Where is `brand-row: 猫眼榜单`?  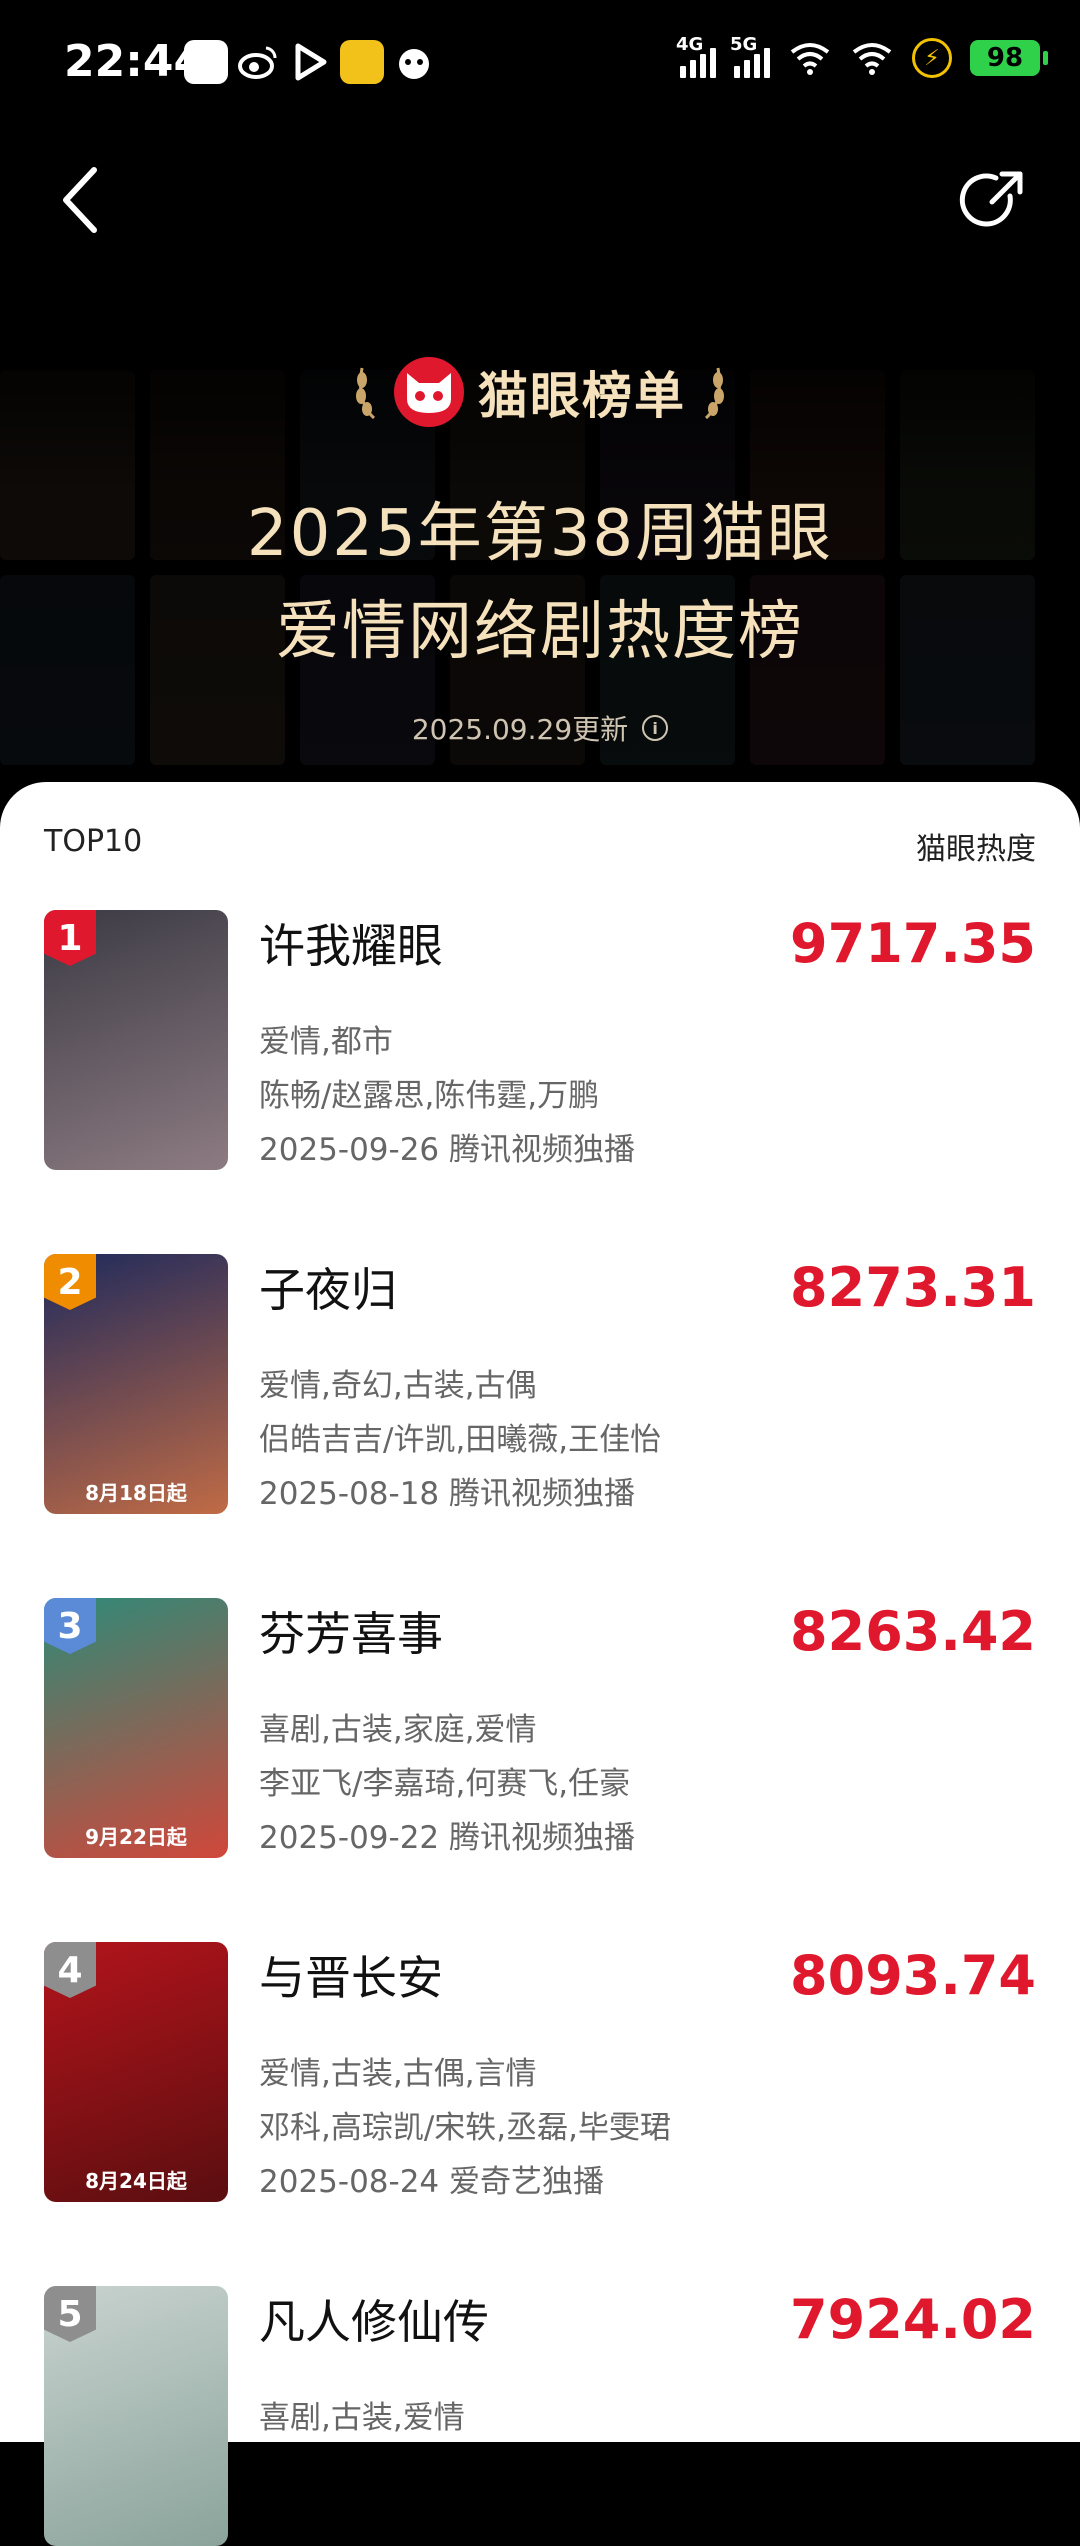 brand-row: 猫眼榜单 is located at coordinates (540, 392).